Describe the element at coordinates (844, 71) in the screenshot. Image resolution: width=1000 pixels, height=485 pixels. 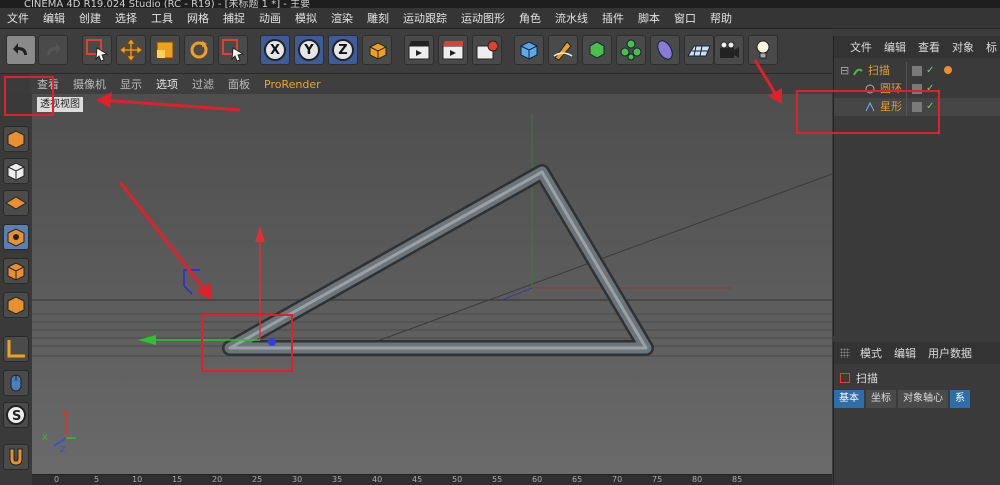
I see `tree-expand-icon: ⊟` at that location.